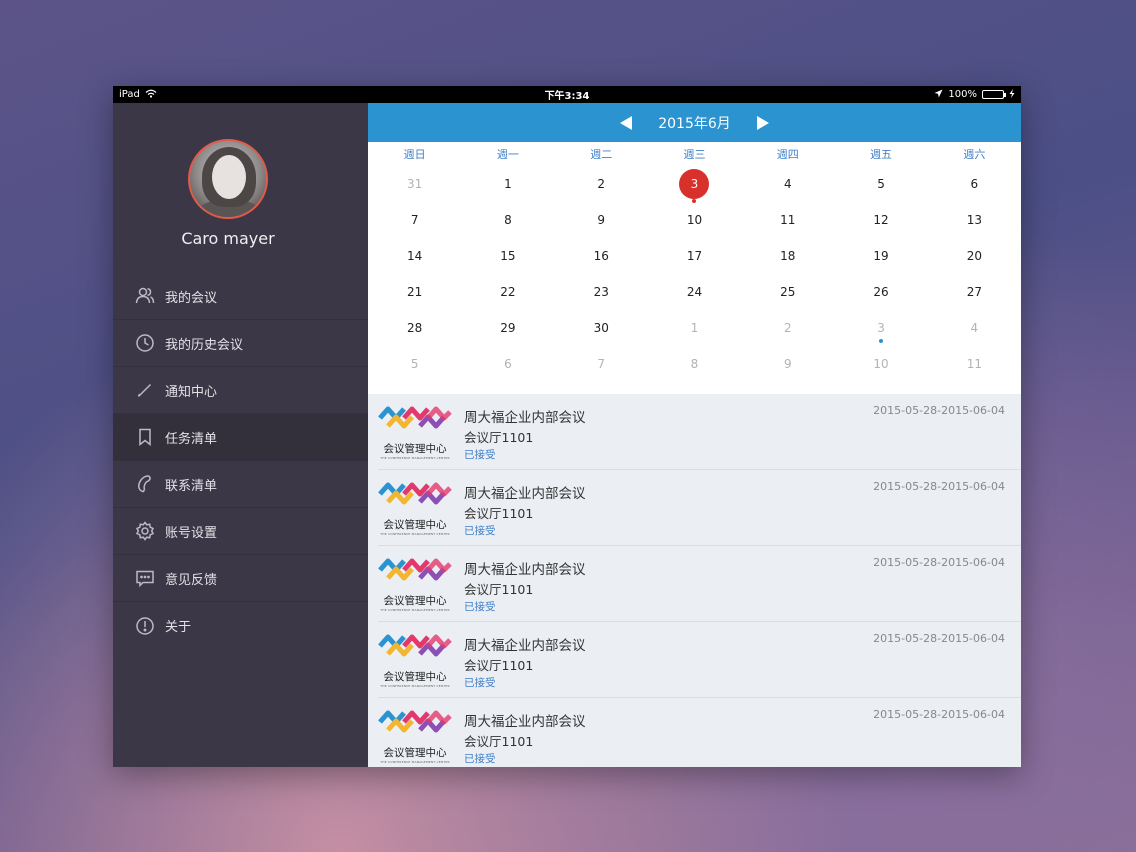 Image resolution: width=1136 pixels, height=852 pixels. Describe the element at coordinates (1012, 94) in the screenshot. I see `charging-icon` at that location.